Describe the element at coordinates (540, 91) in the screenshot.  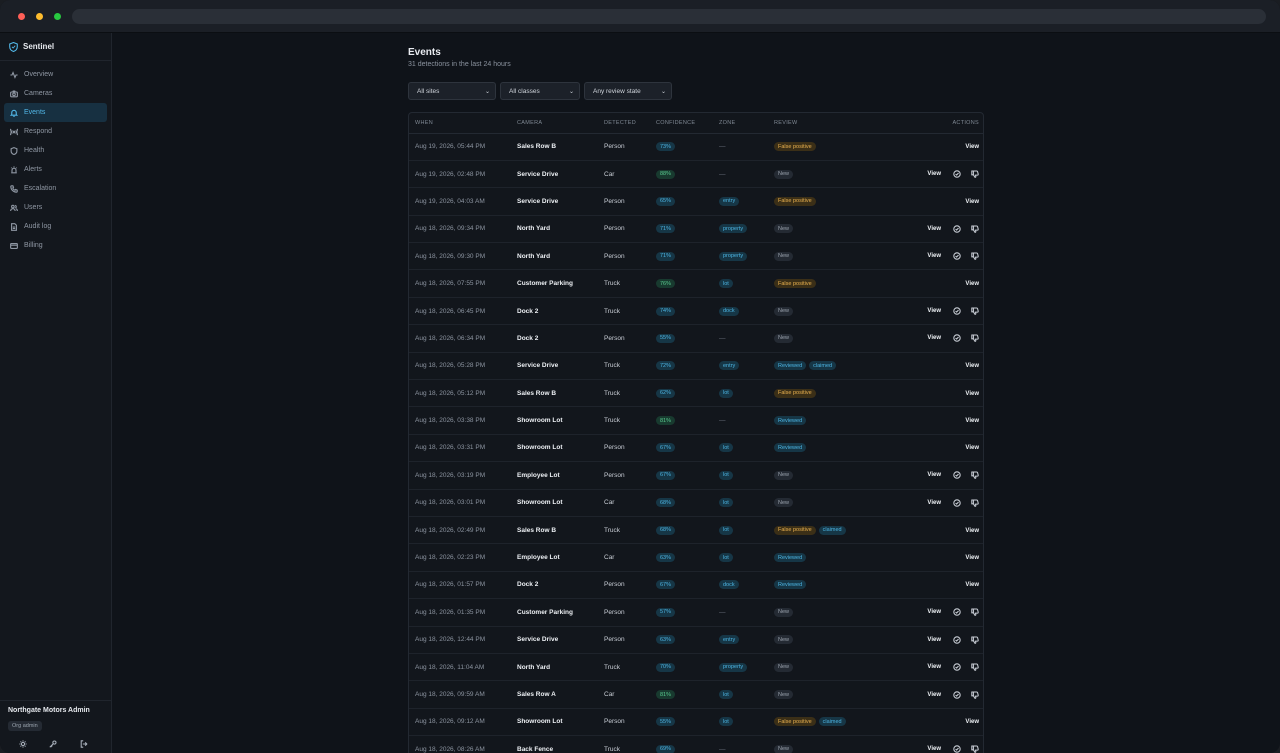
I see `class-filter-select: All classes ⌄` at that location.